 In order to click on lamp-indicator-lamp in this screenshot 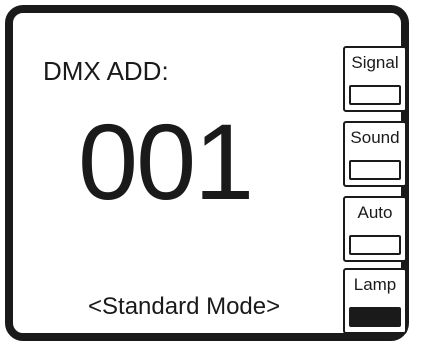, I will do `click(375, 317)`.